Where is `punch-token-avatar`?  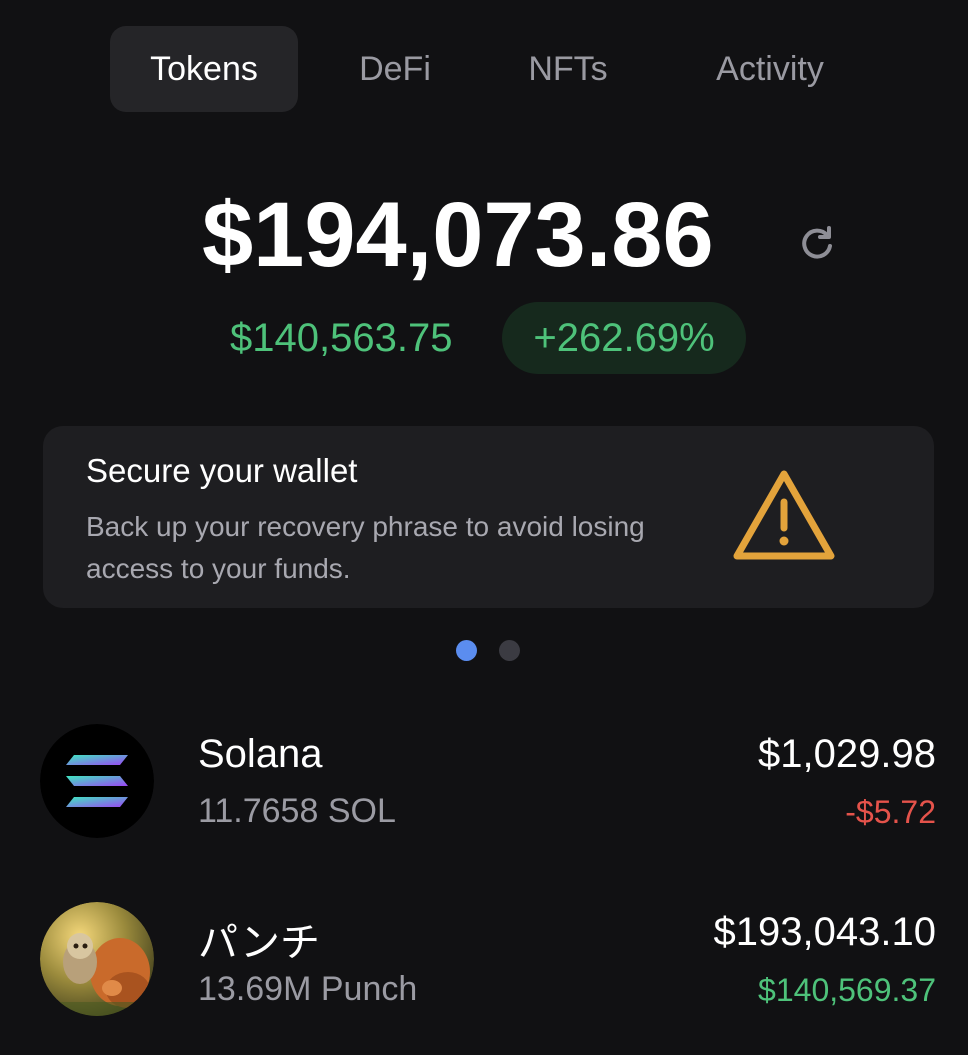
punch-token-avatar is located at coordinates (97, 959).